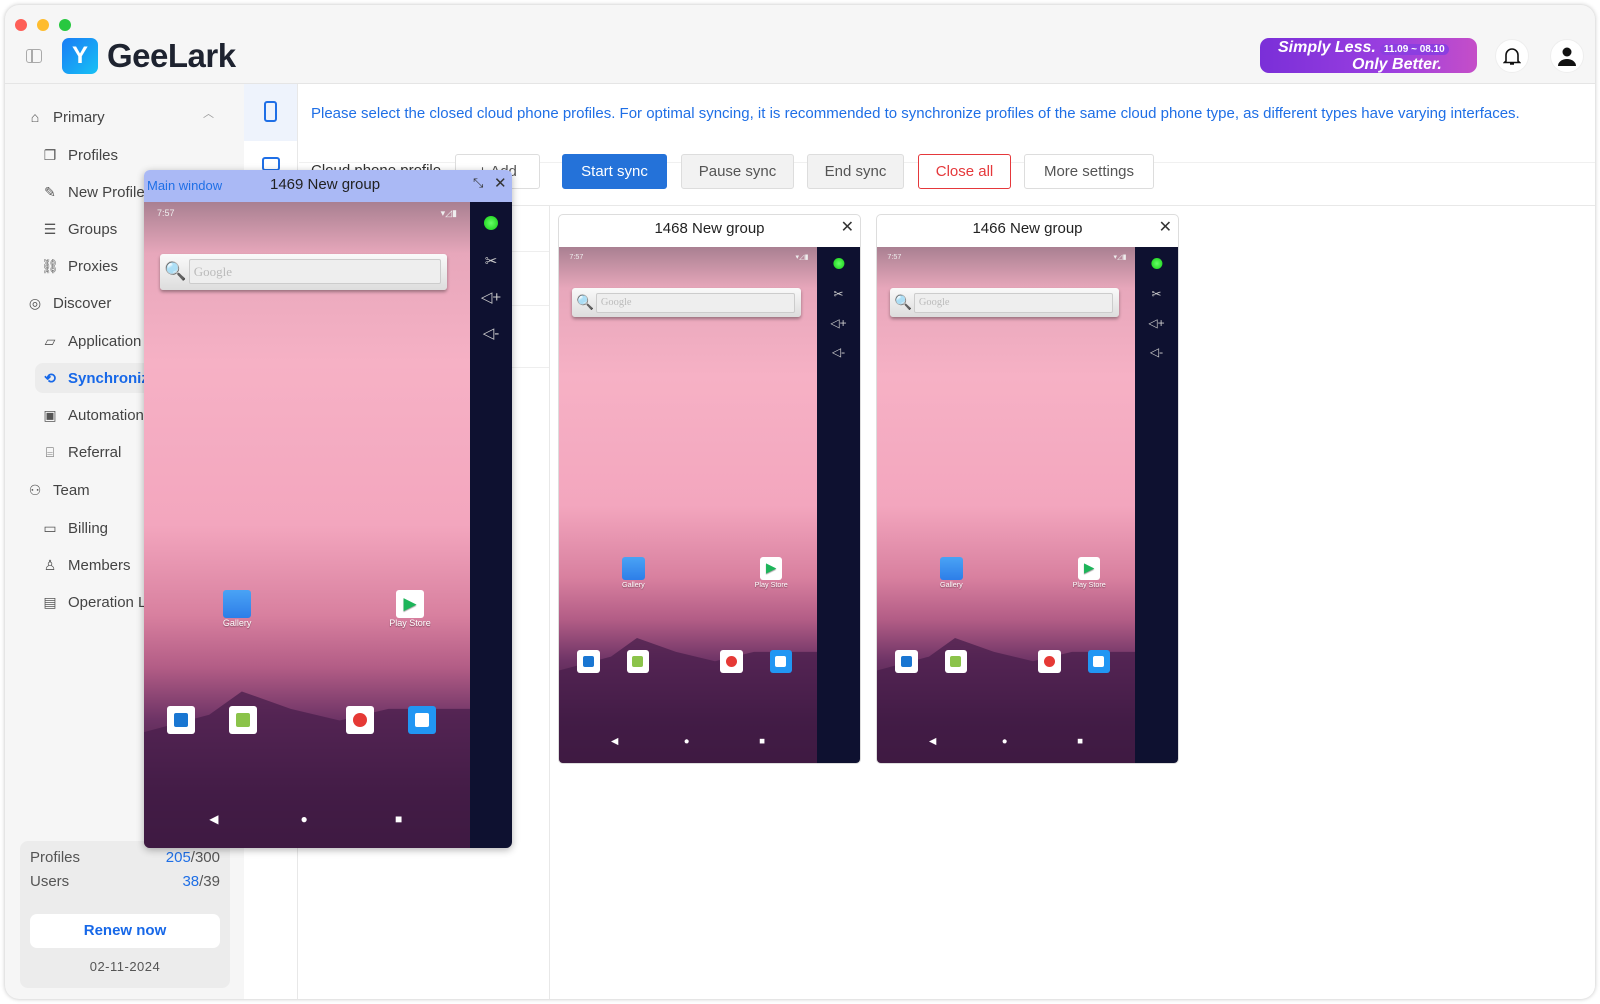 This screenshot has width=1600, height=1004. What do you see at coordinates (315, 272) in the screenshot?
I see `search-placeholder: Google` at bounding box center [315, 272].